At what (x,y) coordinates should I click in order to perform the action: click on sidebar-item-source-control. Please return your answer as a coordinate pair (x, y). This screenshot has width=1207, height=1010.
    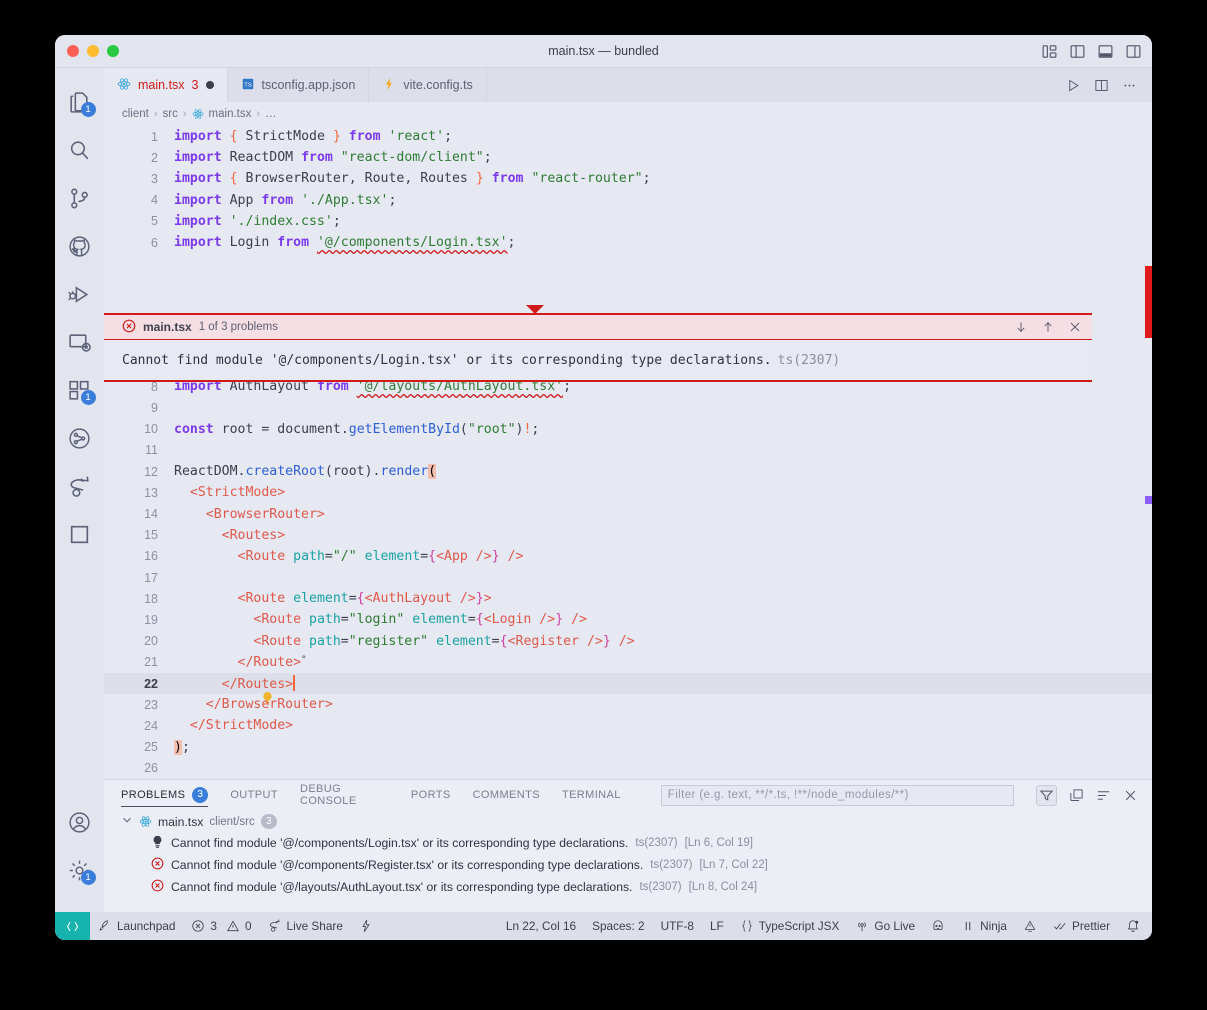
    Looking at the image, I should click on (80, 198).